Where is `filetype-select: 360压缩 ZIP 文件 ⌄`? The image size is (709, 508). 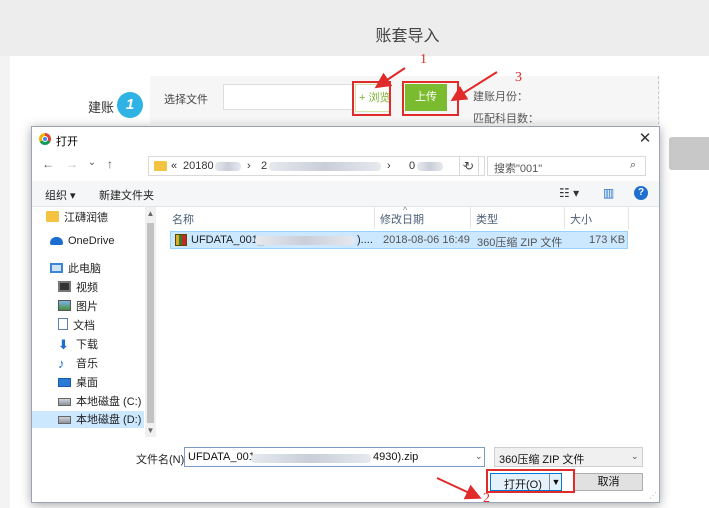
filetype-select: 360压缩 ZIP 文件 ⌄ is located at coordinates (568, 457).